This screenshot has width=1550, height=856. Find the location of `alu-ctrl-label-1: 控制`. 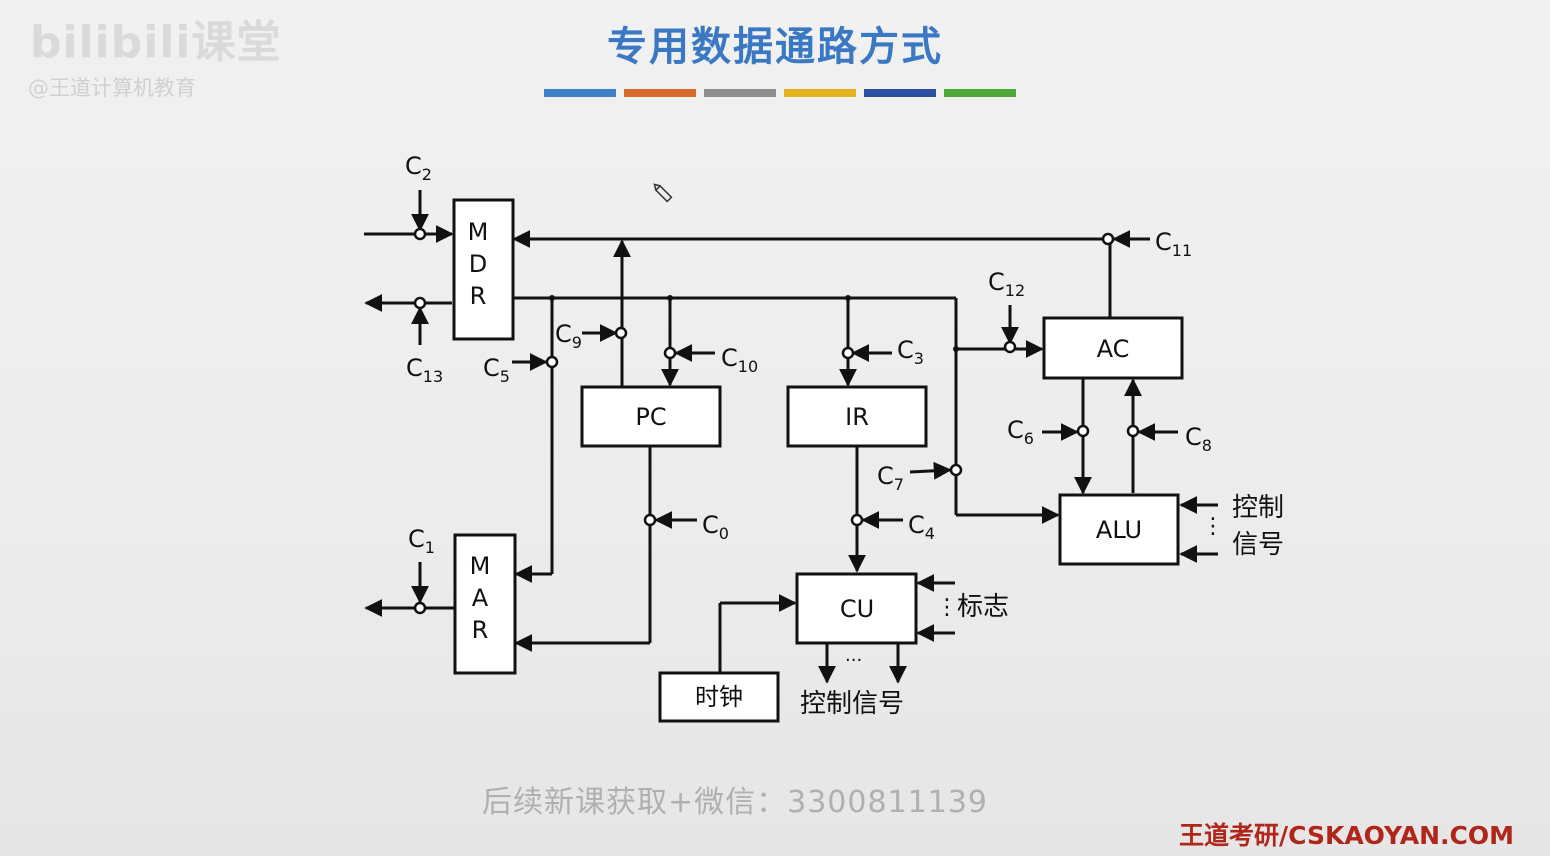

alu-ctrl-label-1: 控制 is located at coordinates (1258, 508).